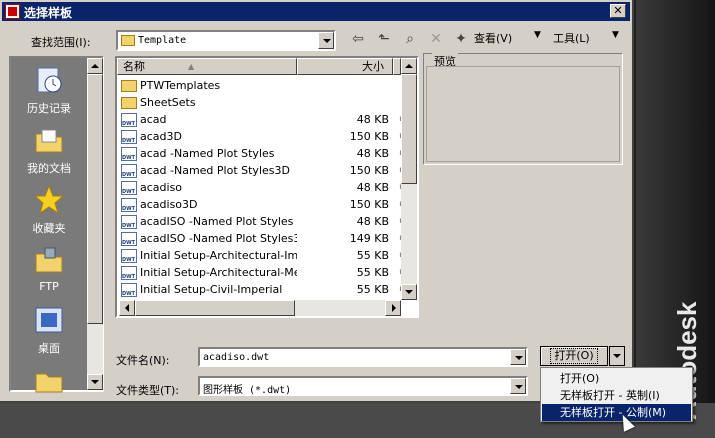  I want to click on file-row: acad48 KB▪, so click(262, 119).